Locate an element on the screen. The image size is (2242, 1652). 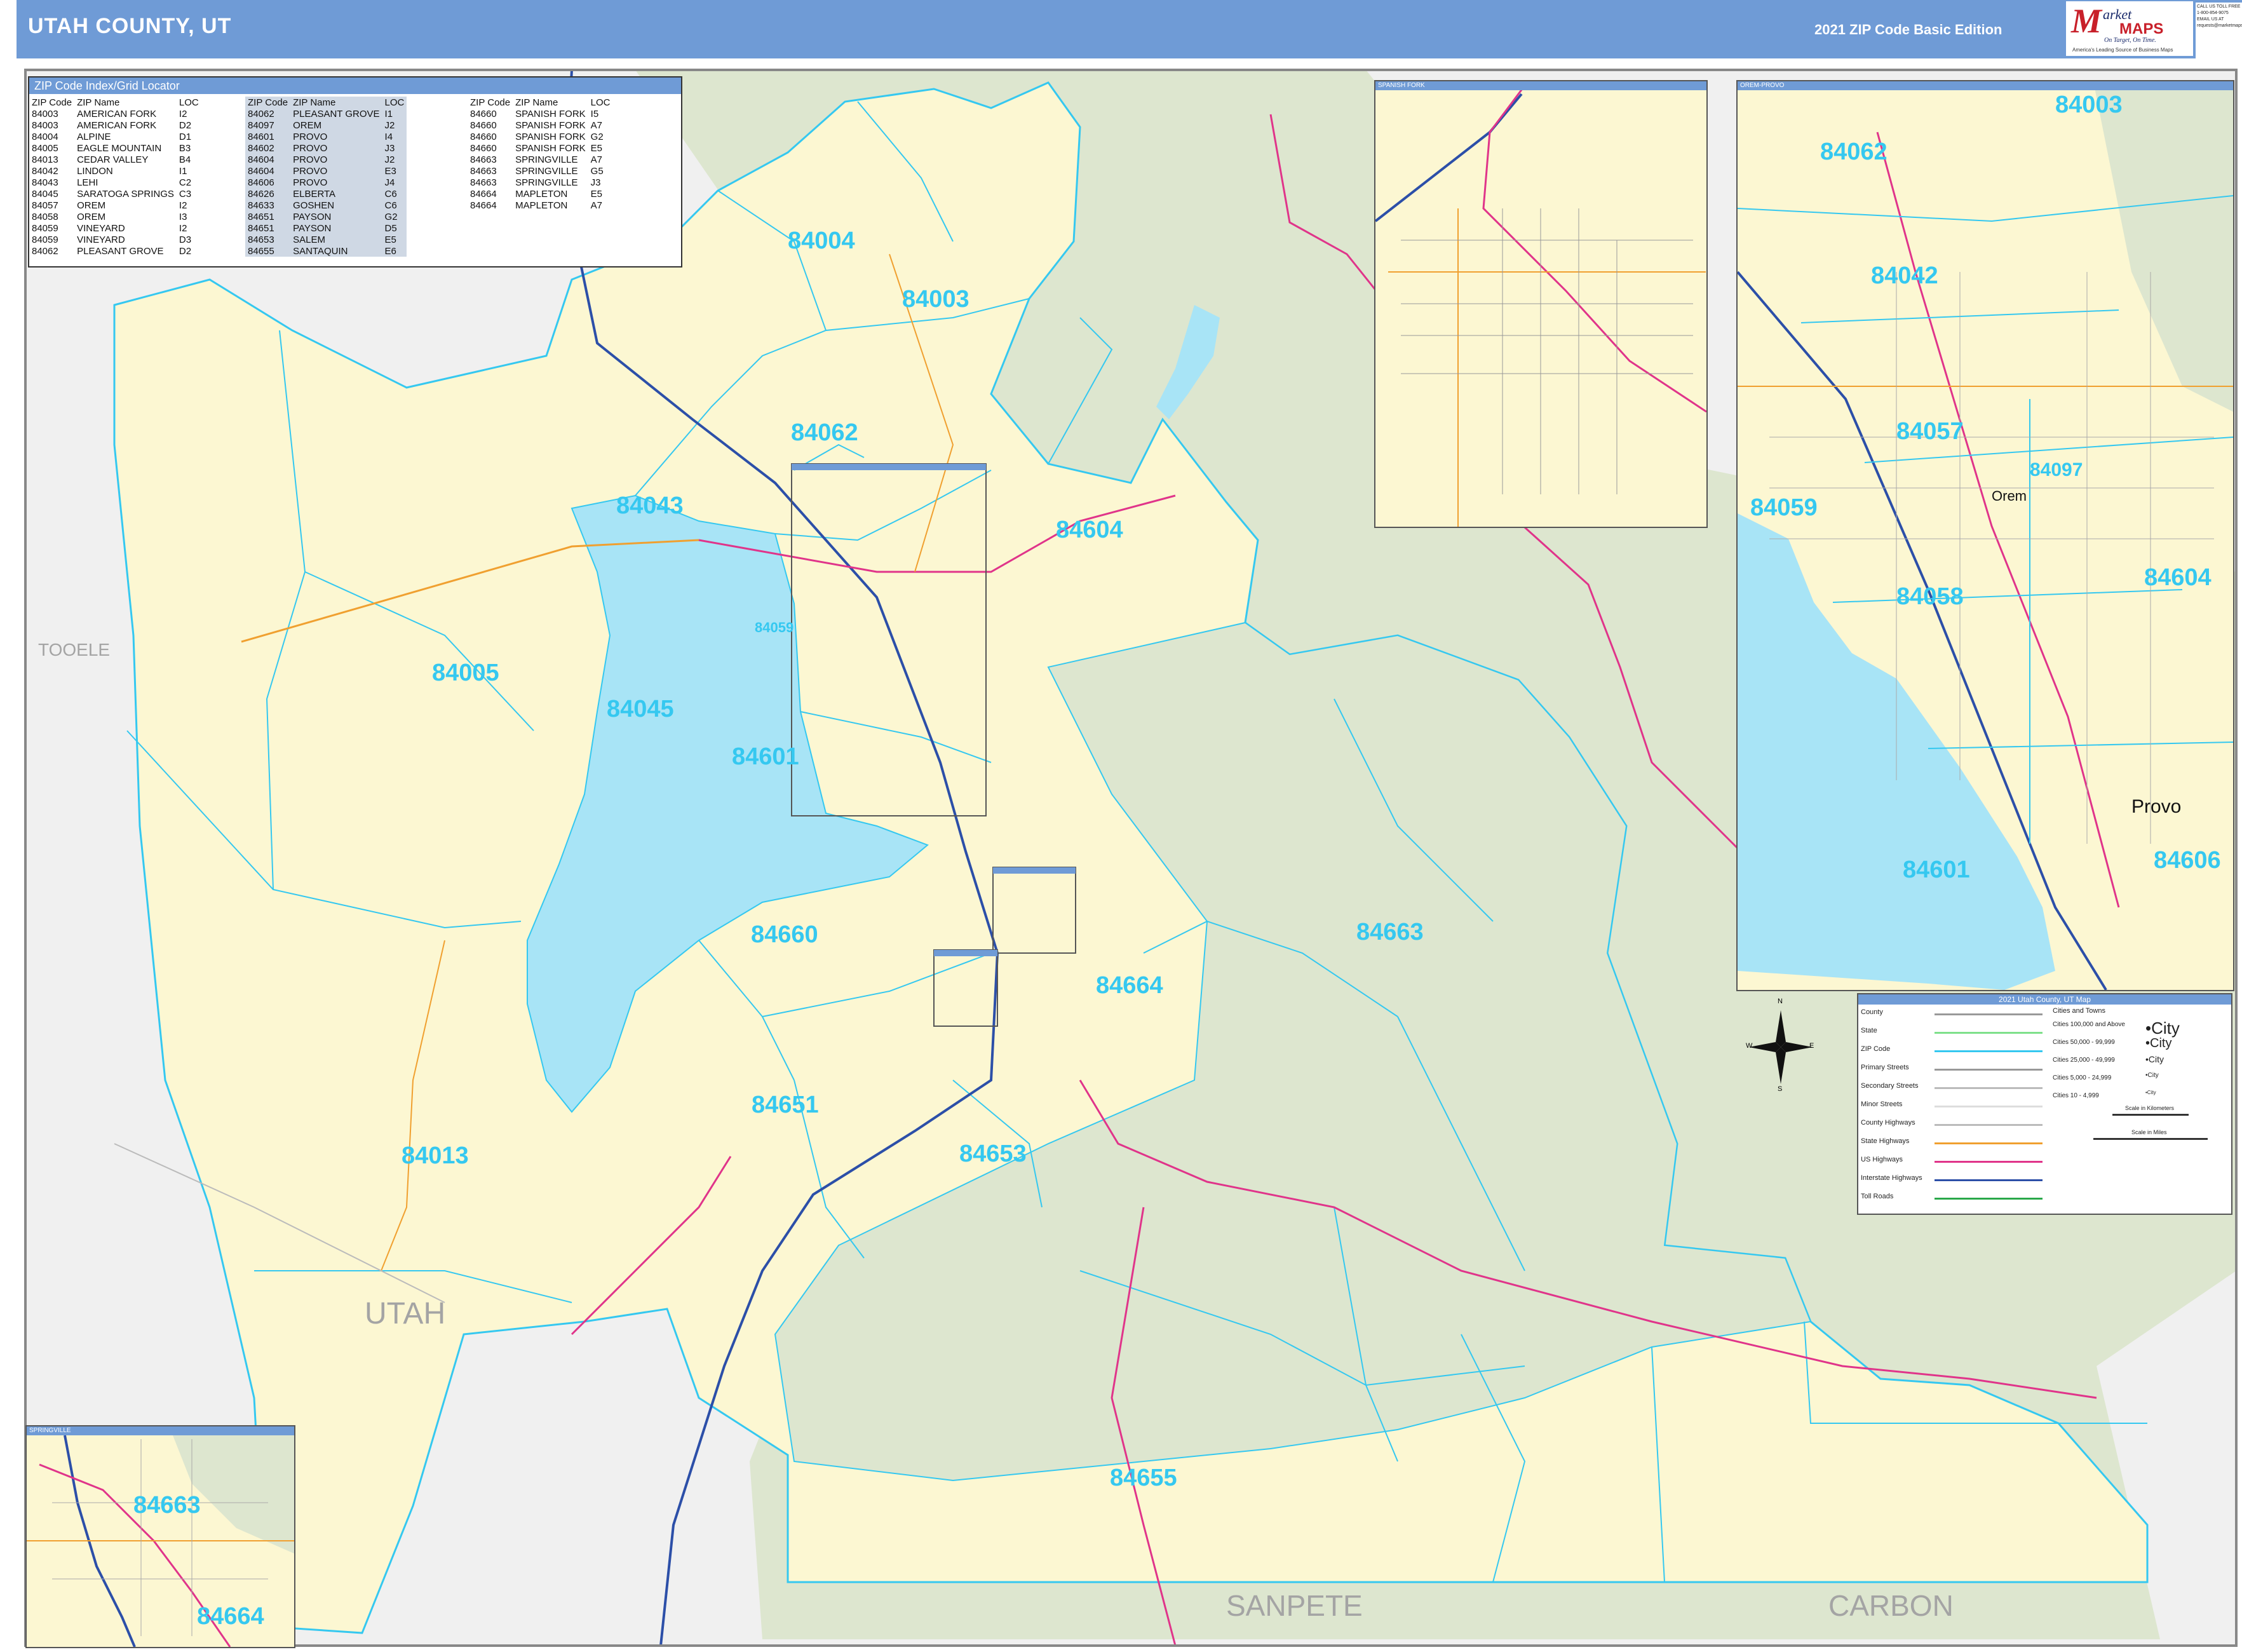
legend-cities-header: Cities and Towns is located at coordinates (2079, 1011).